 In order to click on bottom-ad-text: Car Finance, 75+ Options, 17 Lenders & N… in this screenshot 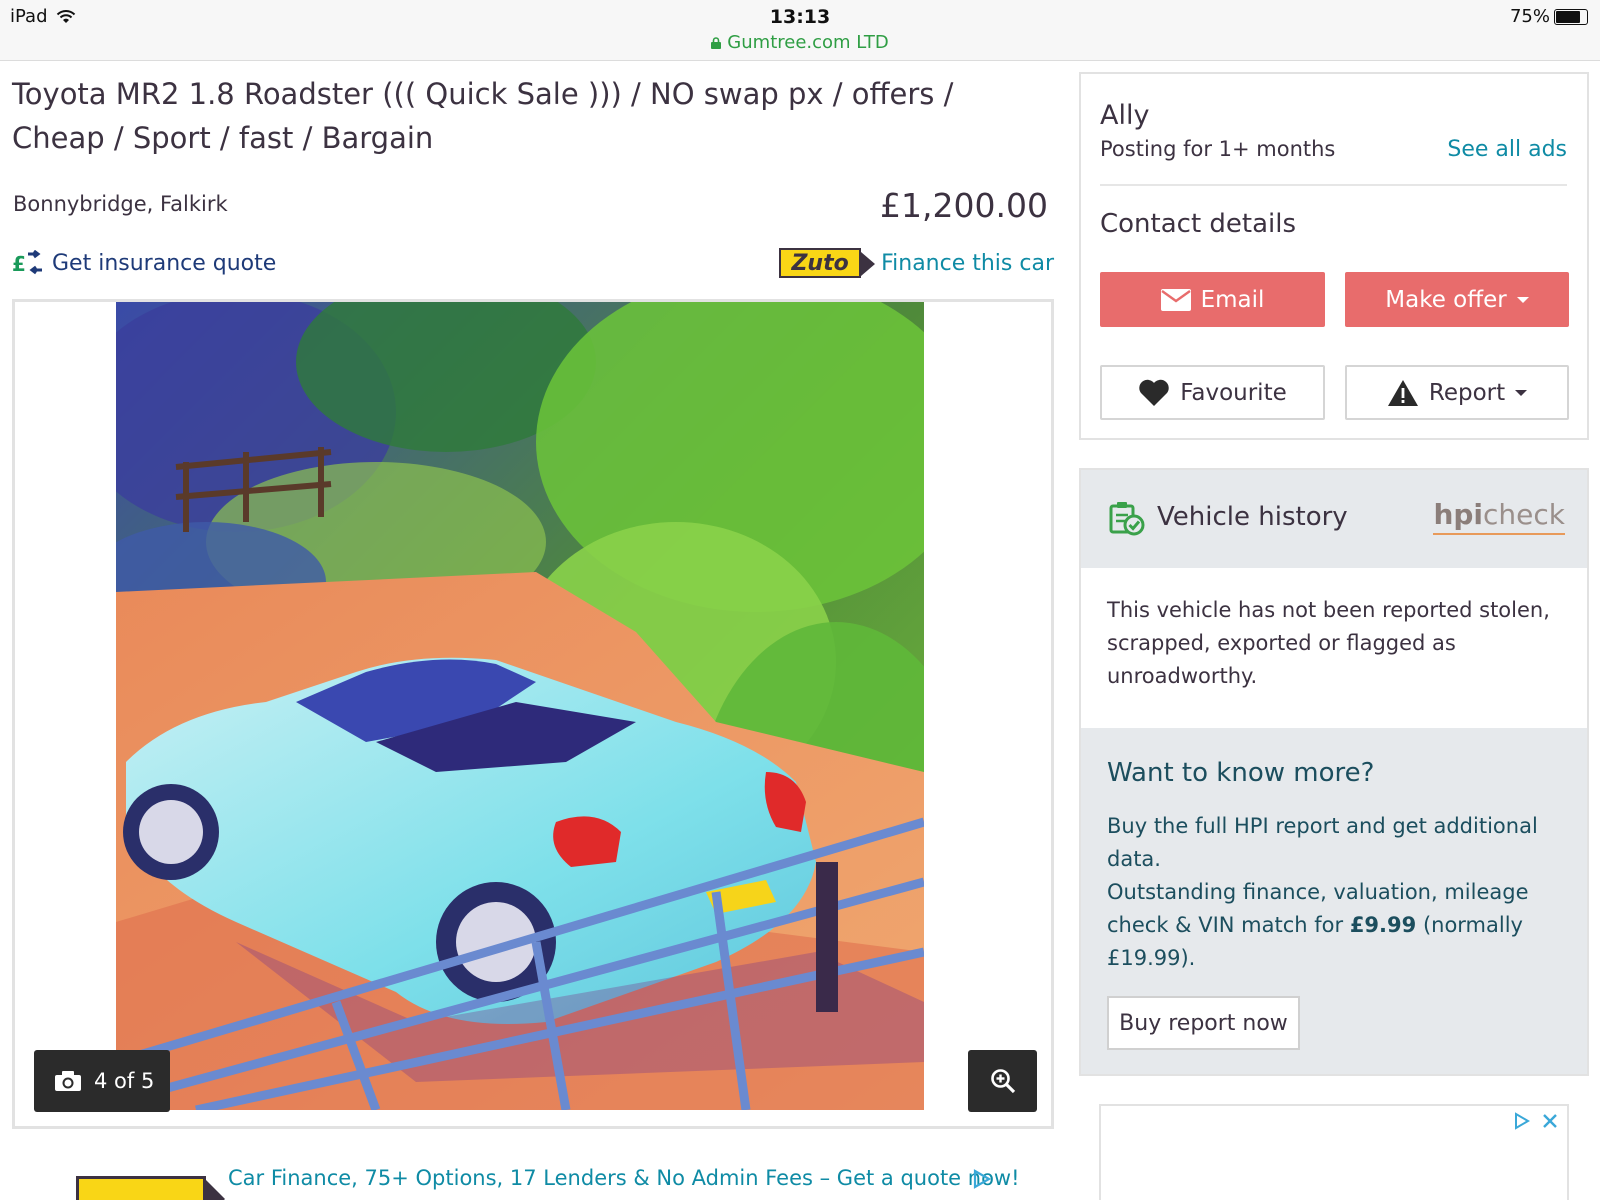, I will do `click(624, 1178)`.